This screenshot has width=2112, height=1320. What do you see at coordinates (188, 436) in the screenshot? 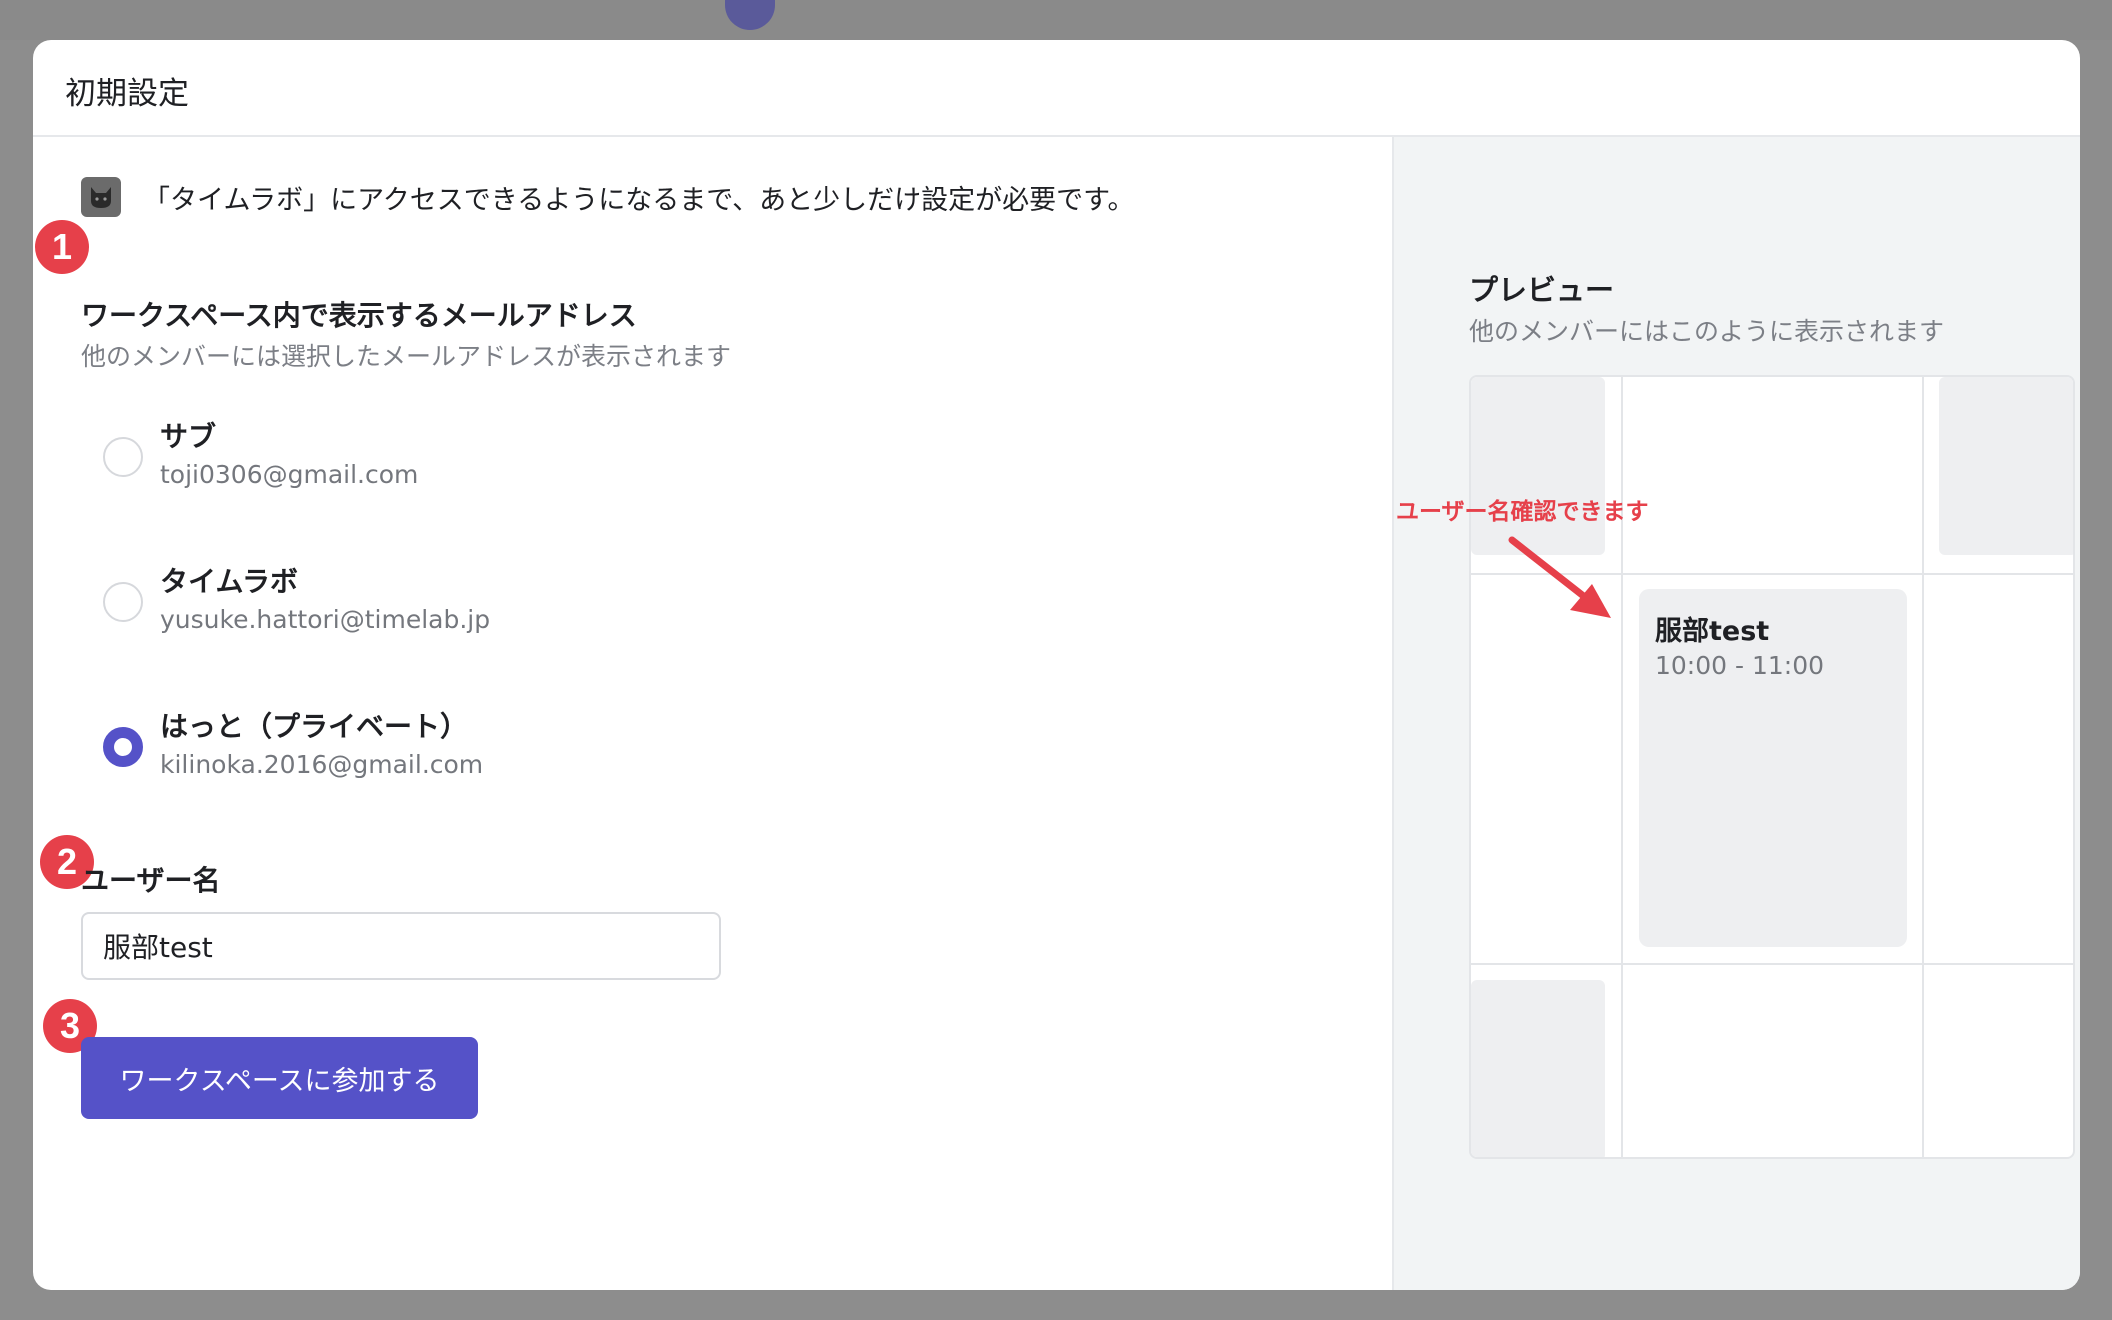
I see `option-label: サブ` at bounding box center [188, 436].